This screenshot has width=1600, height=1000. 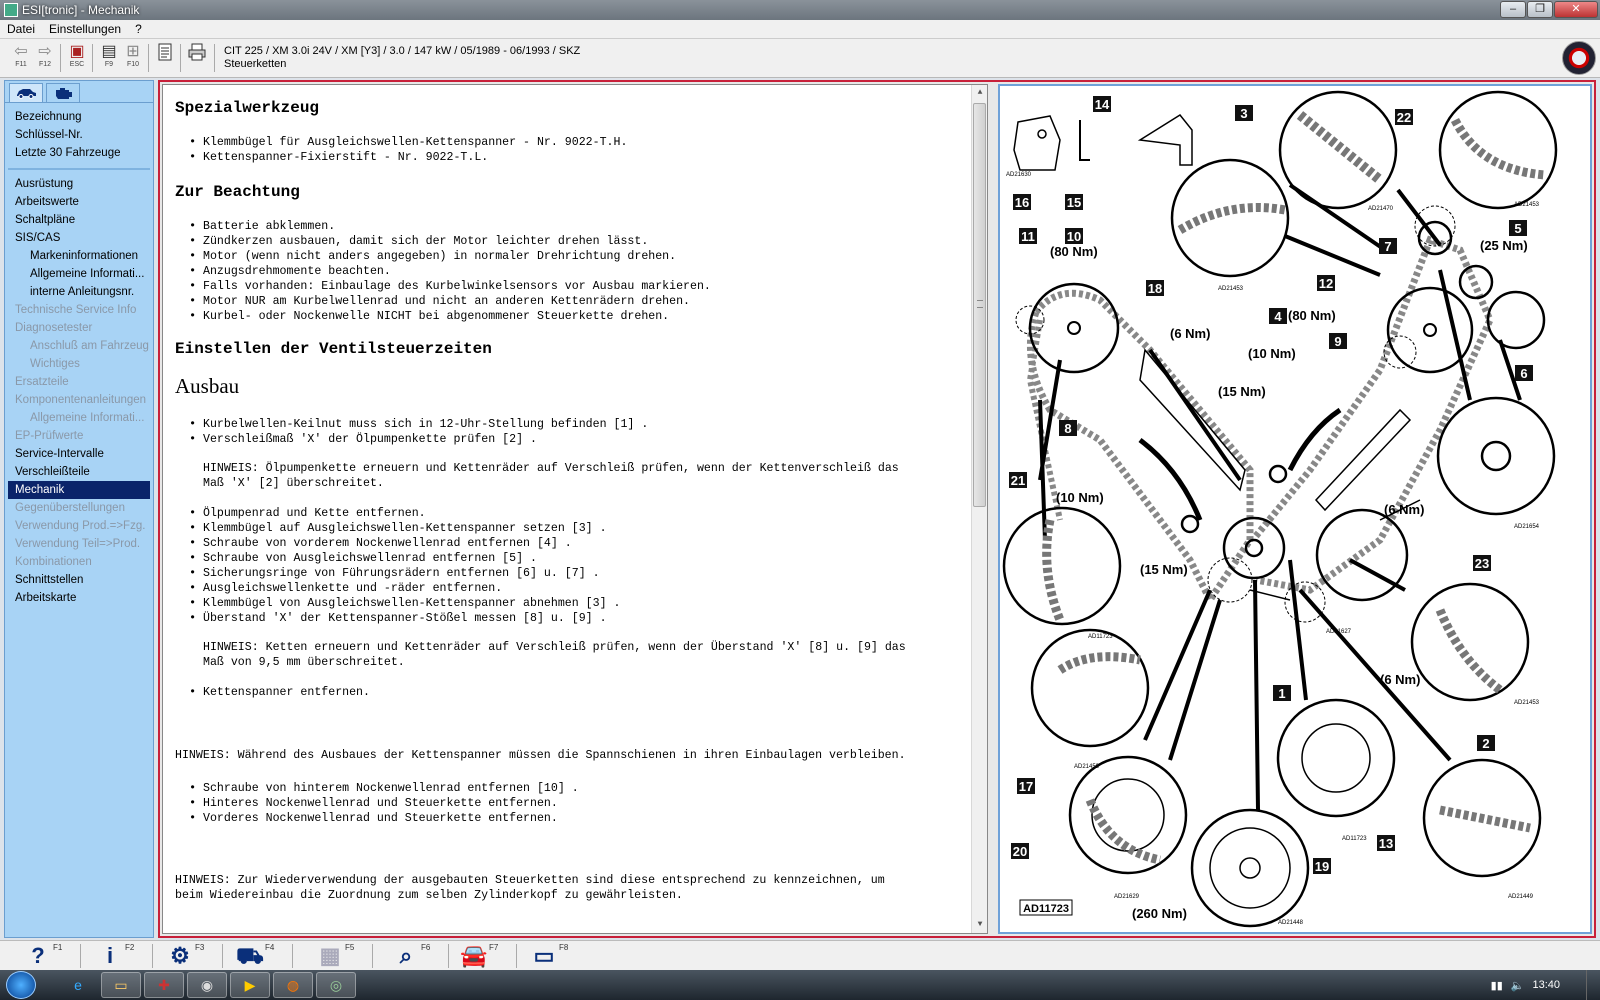 I want to click on sidebar-item-schaltpläne: Schaltpläne, so click(x=79, y=220).